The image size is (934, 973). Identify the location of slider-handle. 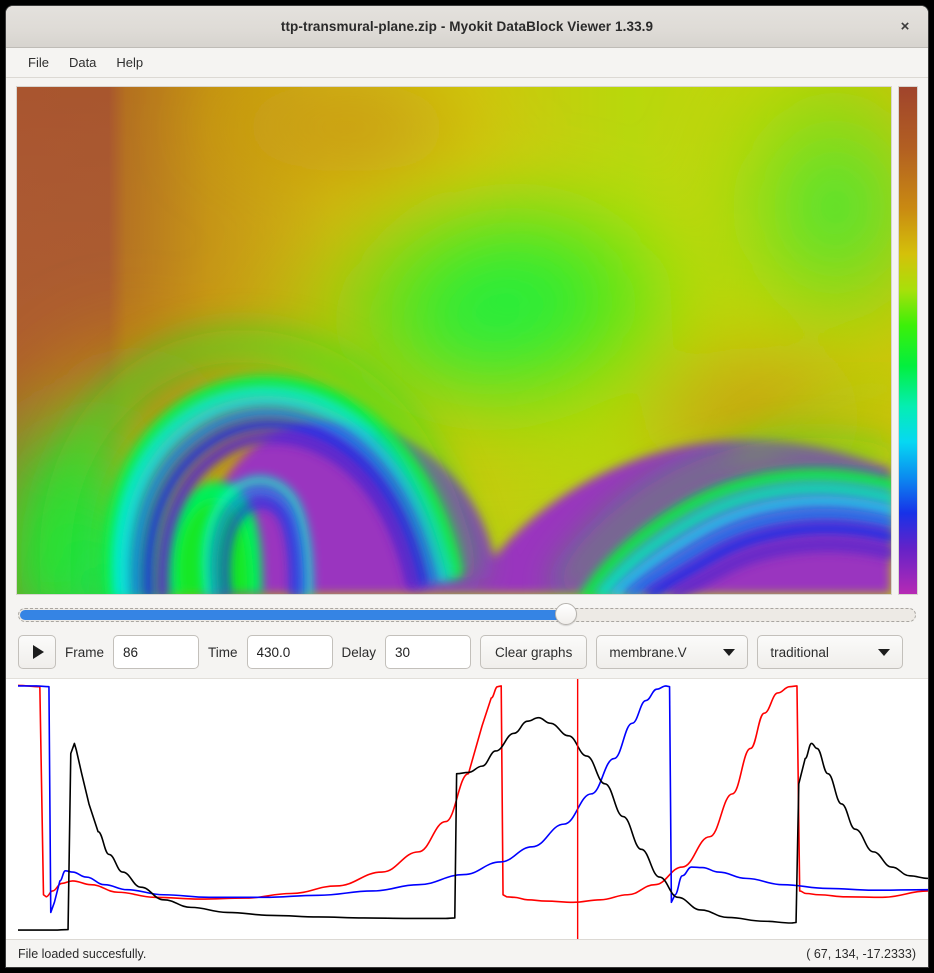
(565, 614).